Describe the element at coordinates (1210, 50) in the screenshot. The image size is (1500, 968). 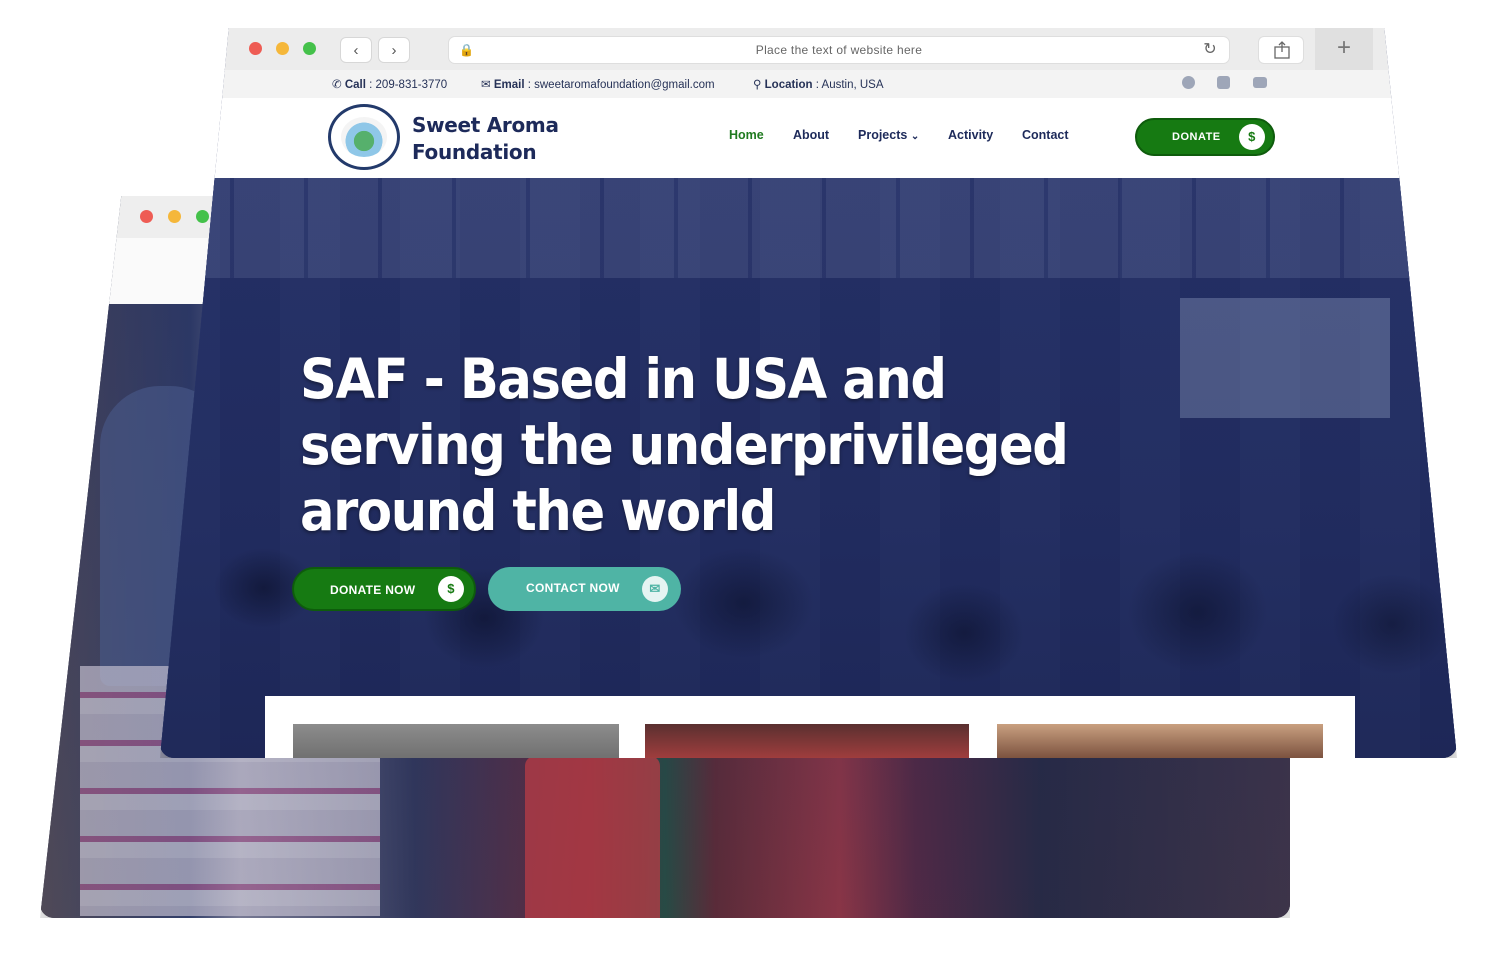
I see `reload-icon: ↻` at that location.